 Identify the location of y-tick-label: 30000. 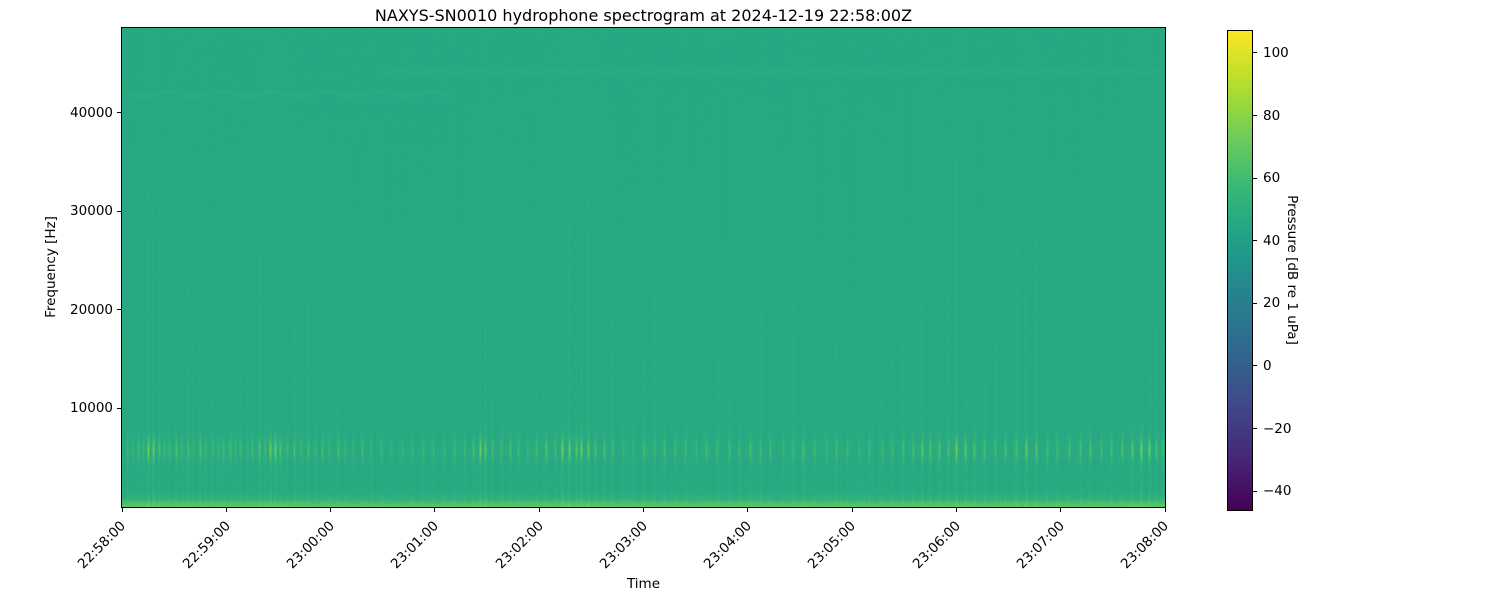
(91, 211).